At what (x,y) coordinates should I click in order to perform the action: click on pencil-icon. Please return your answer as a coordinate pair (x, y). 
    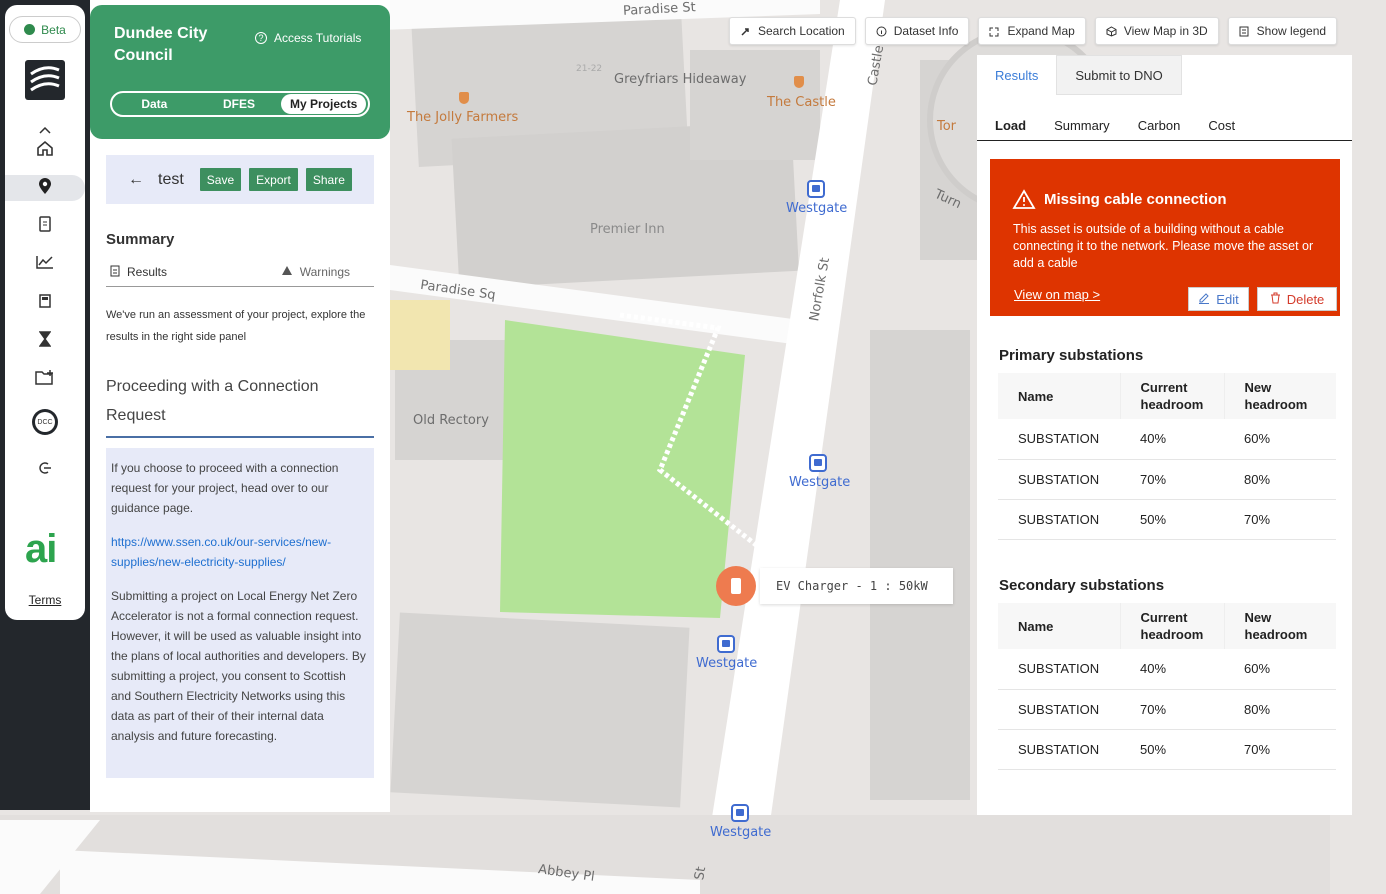
    Looking at the image, I should click on (1204, 299).